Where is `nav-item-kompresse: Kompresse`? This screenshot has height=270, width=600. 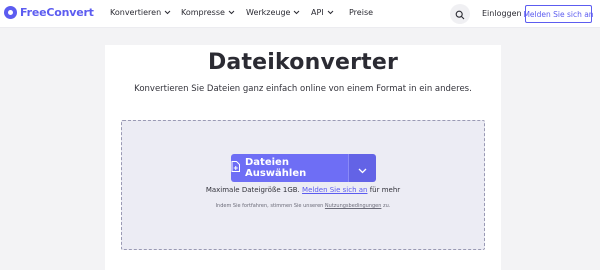
nav-item-kompresse: Kompresse is located at coordinates (208, 12).